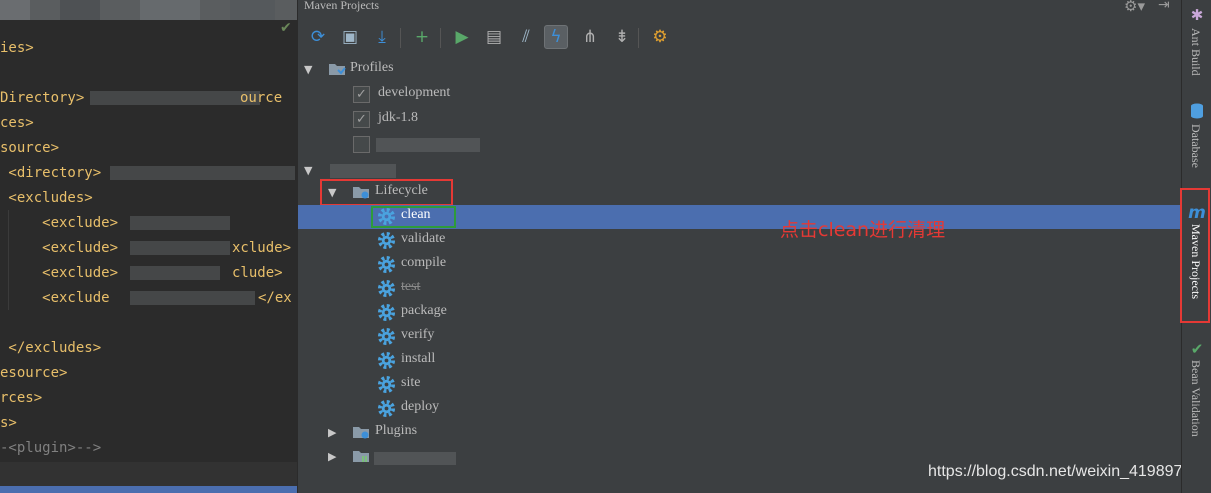  What do you see at coordinates (1134, 7) in the screenshot?
I see `settings-icon: ⚙▾` at bounding box center [1134, 7].